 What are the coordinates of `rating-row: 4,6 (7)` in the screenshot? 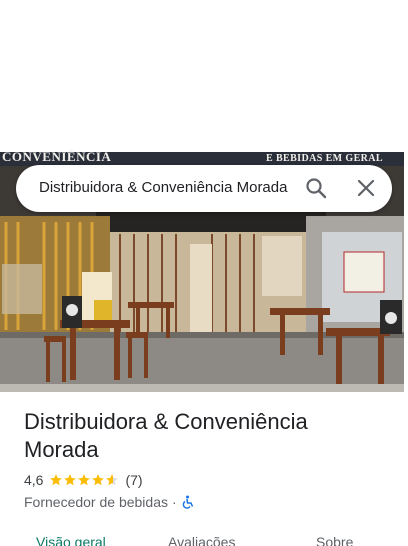 It's located at (83, 480).